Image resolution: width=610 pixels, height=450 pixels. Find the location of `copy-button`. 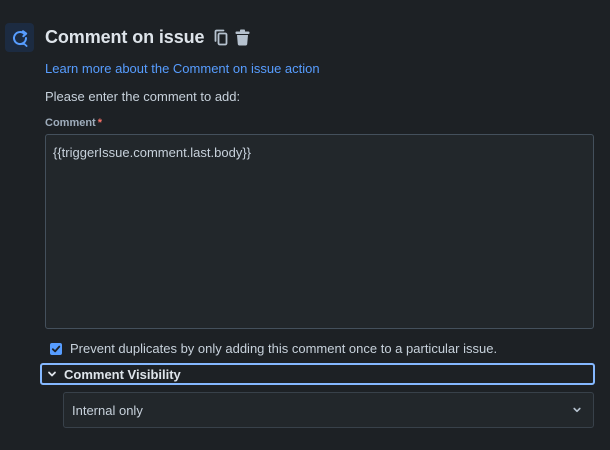

copy-button is located at coordinates (221, 37).